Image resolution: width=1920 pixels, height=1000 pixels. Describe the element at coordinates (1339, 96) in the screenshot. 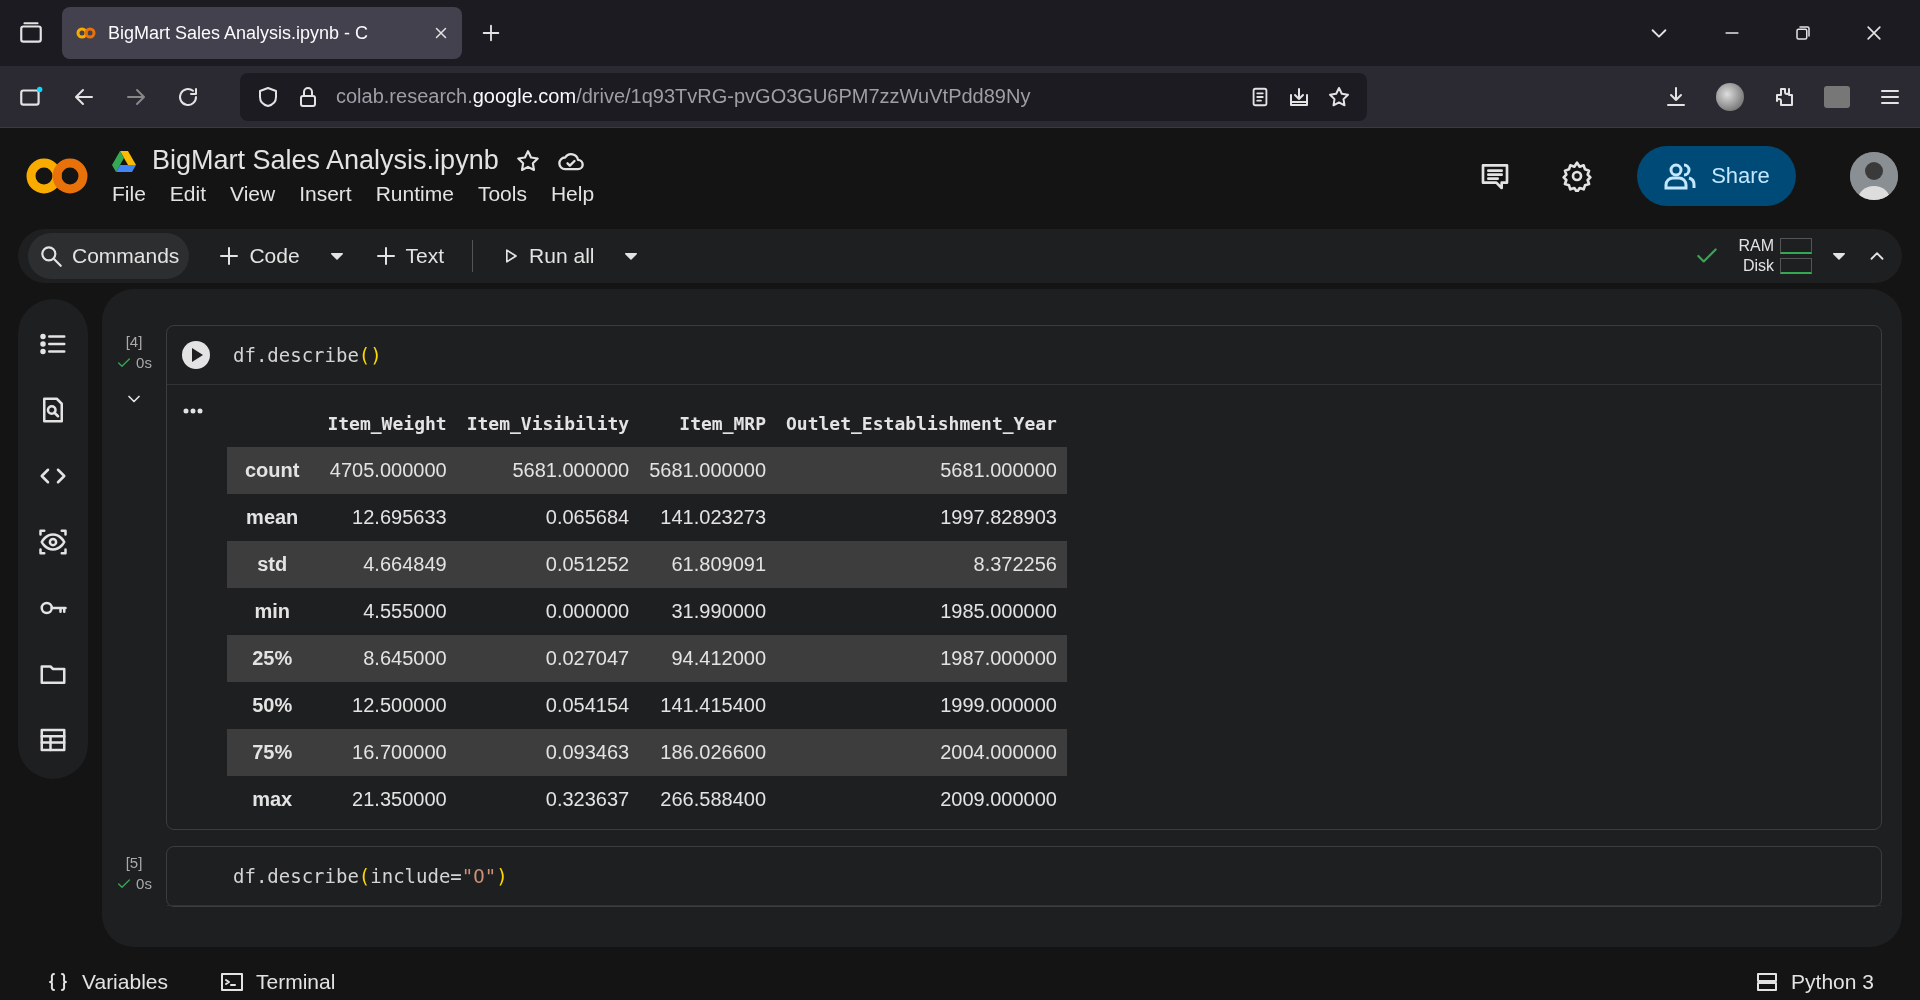

I see `bookmark-star-icon` at that location.